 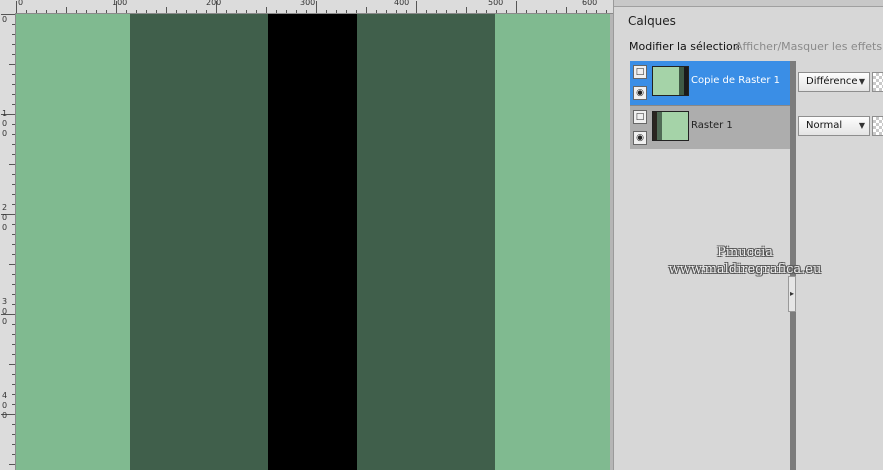 What do you see at coordinates (5, 113) in the screenshot?
I see `ruler-label: 1` at bounding box center [5, 113].